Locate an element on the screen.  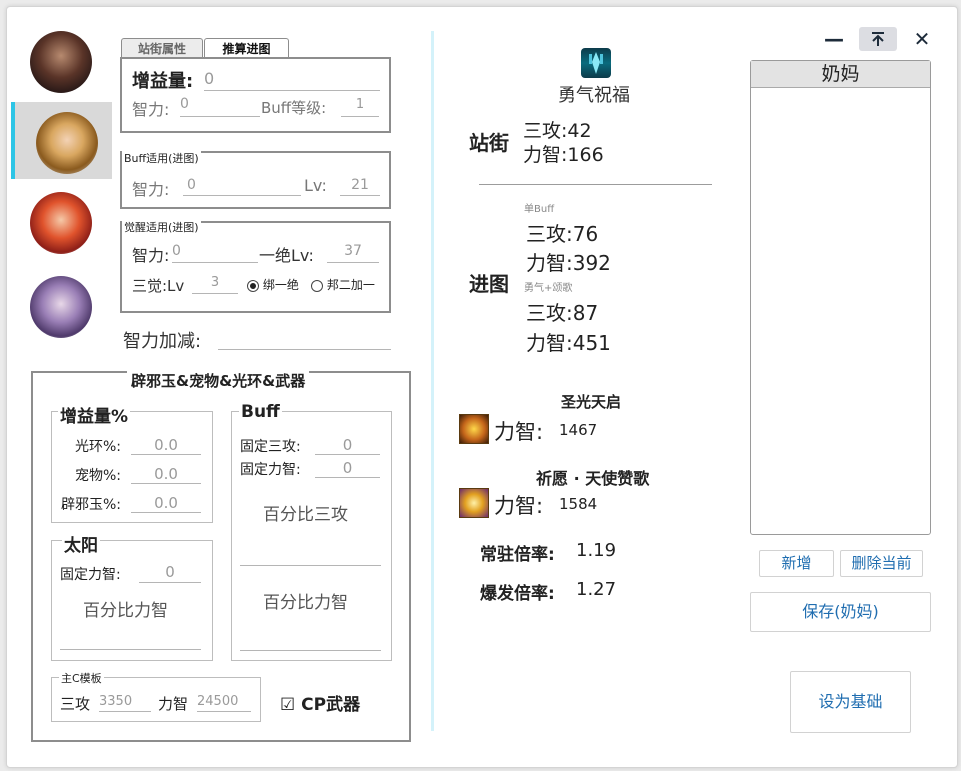
minimize-icon: — is located at coordinates (834, 39).